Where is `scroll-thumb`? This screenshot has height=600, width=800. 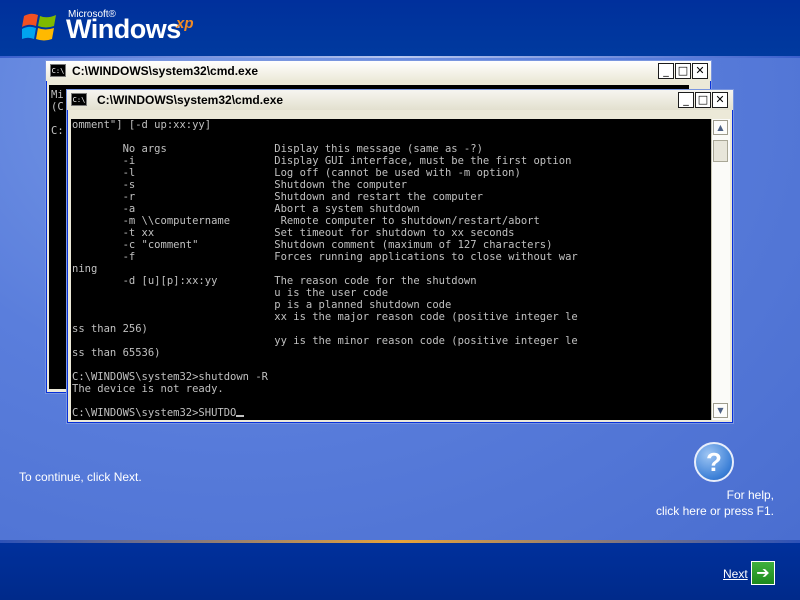 scroll-thumb is located at coordinates (720, 151).